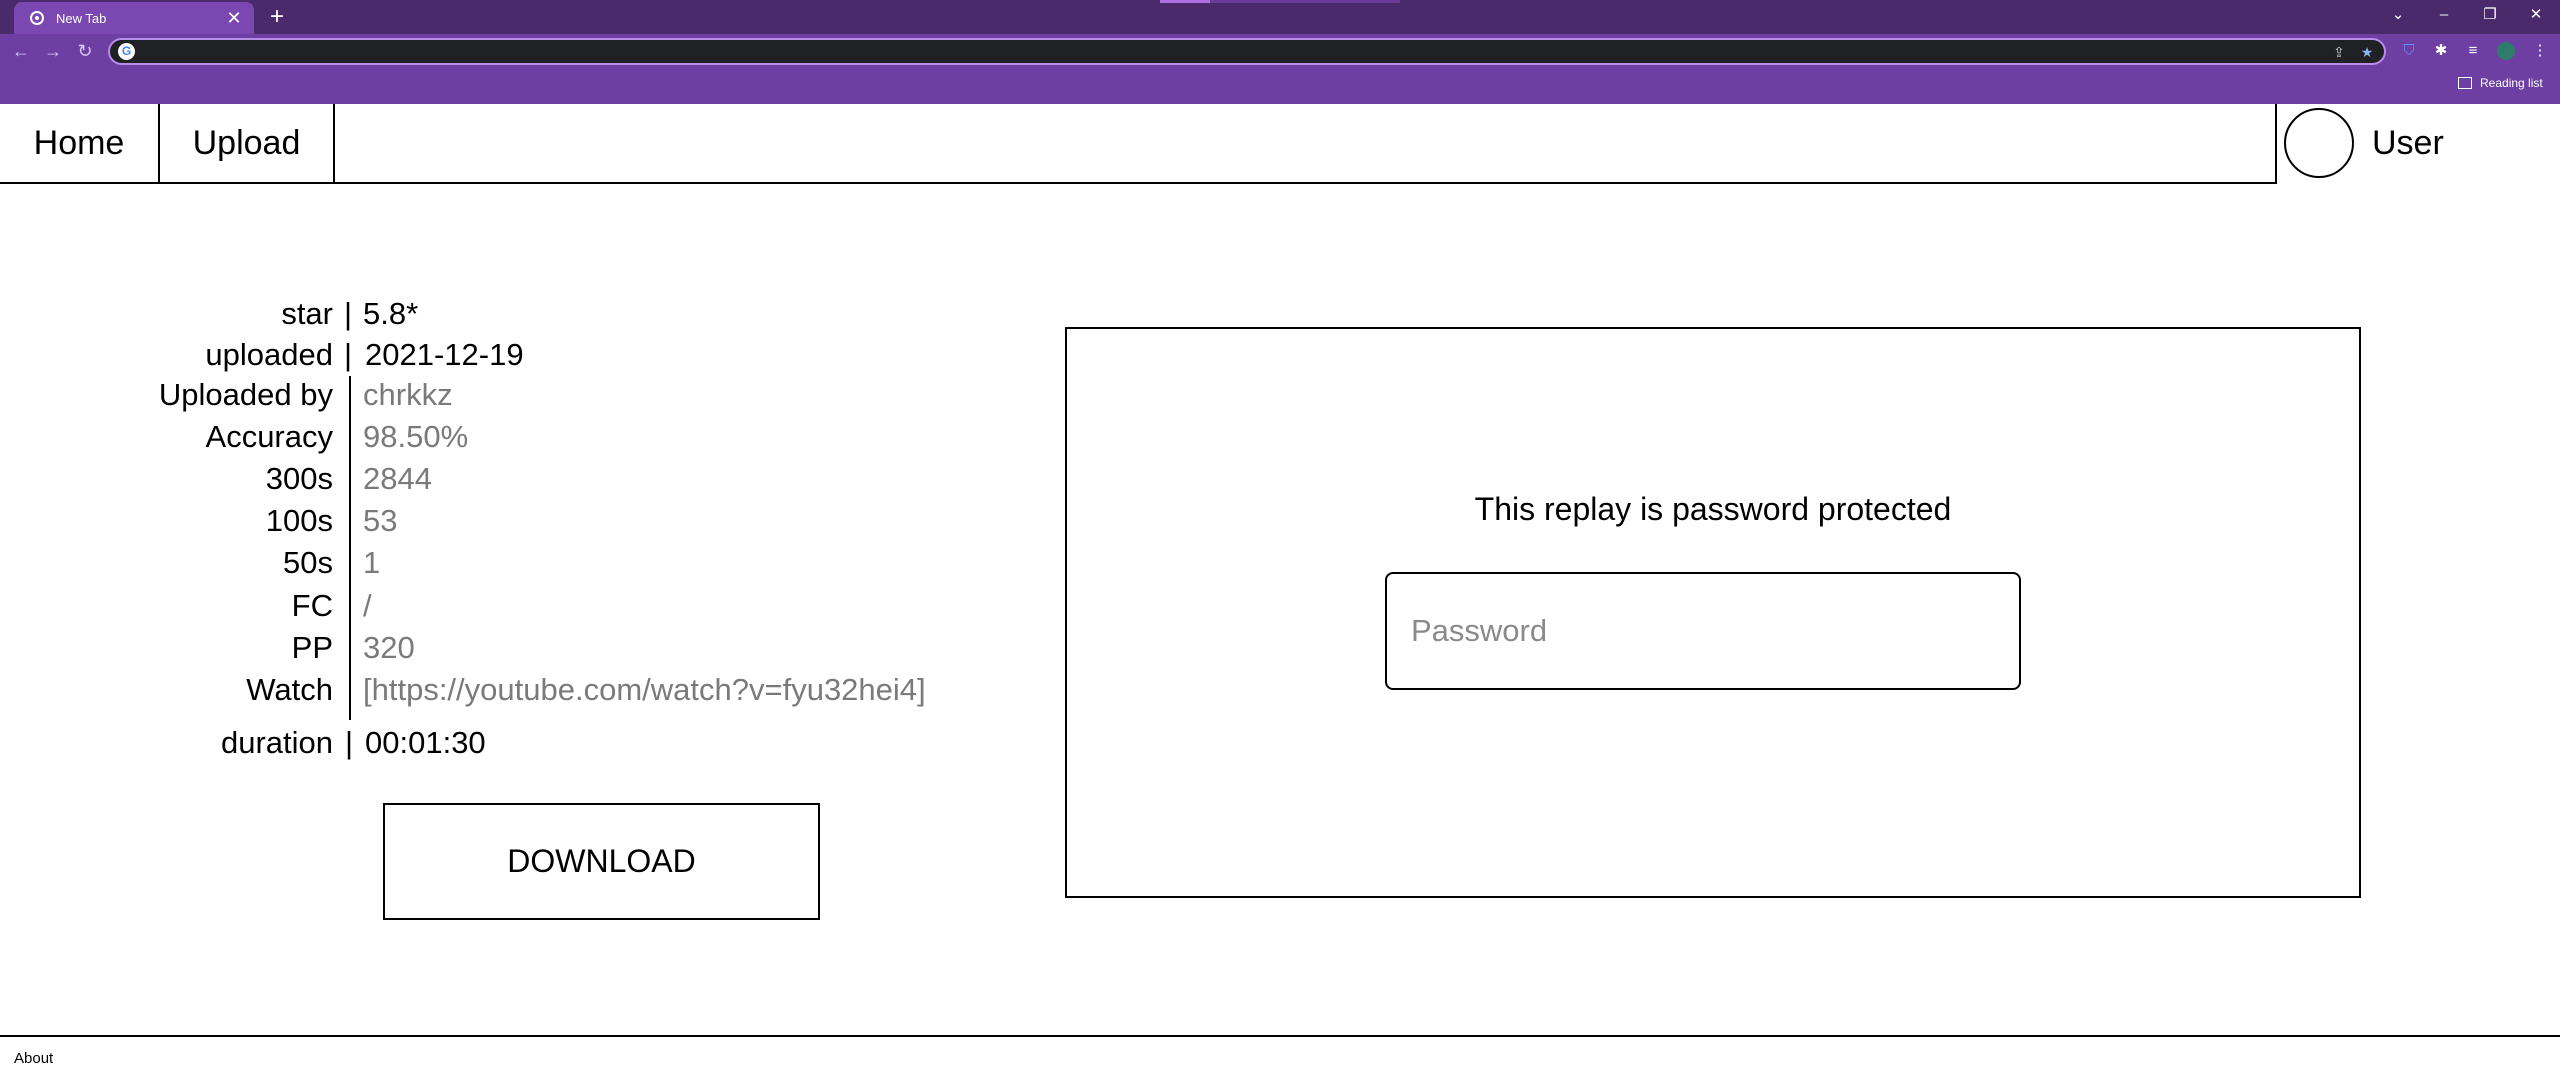 Image resolution: width=2560 pixels, height=1080 pixels. Describe the element at coordinates (269, 436) in the screenshot. I see `accuracy-label: Accuracy` at that location.